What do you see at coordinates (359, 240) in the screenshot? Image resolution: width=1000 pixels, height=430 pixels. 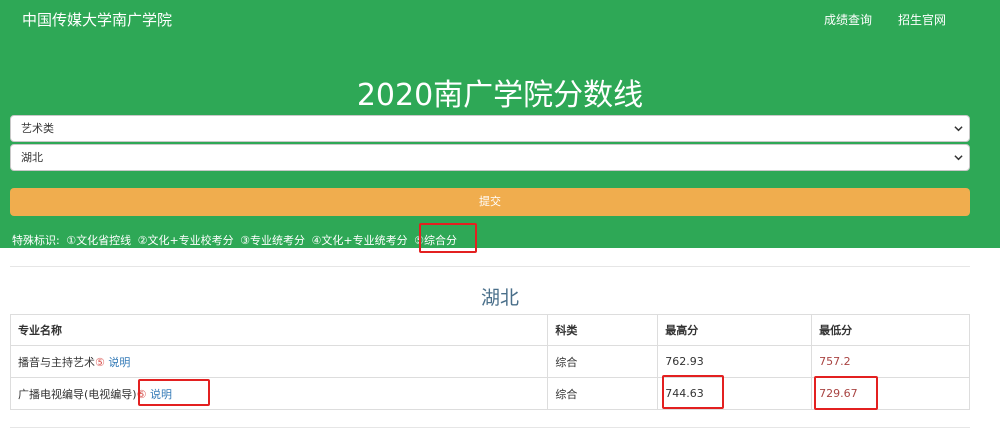 I see `legend-item-culture-unified-exam: ④文化+专业统考分` at bounding box center [359, 240].